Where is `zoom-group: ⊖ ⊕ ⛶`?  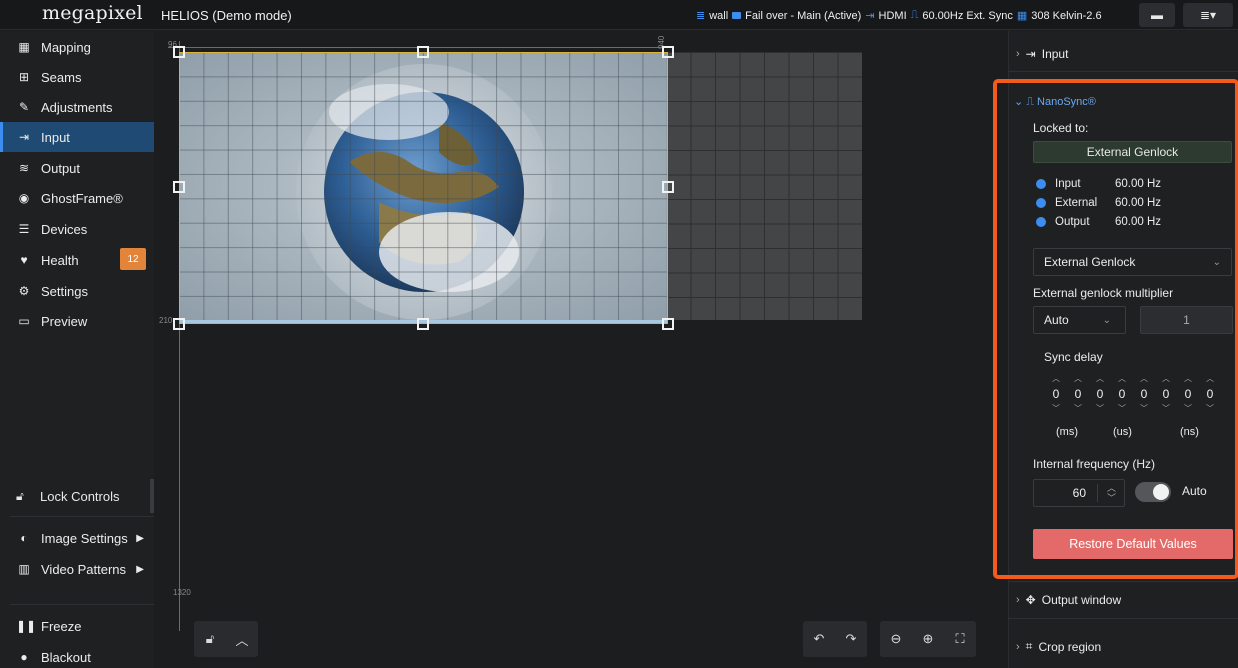 zoom-group: ⊖ ⊕ ⛶ is located at coordinates (928, 639).